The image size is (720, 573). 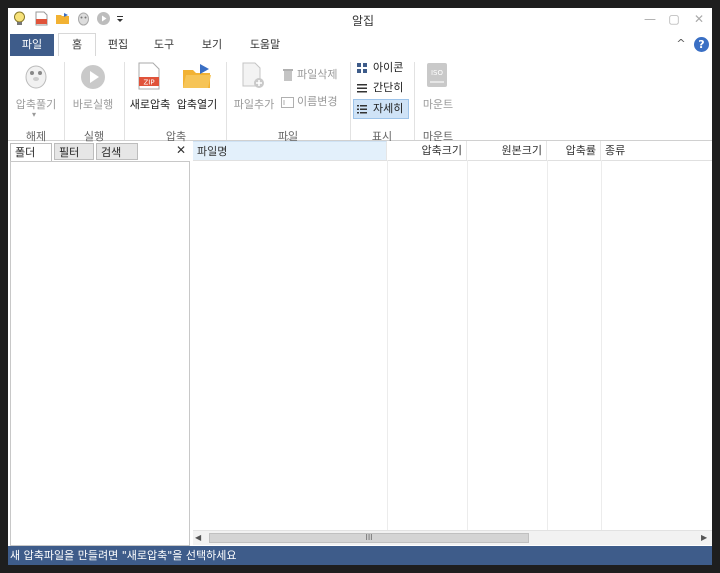 I want to click on status-bar: 새 압축파일을 만들려면 "새로압축"을 선택하세요, so click(x=360, y=555).